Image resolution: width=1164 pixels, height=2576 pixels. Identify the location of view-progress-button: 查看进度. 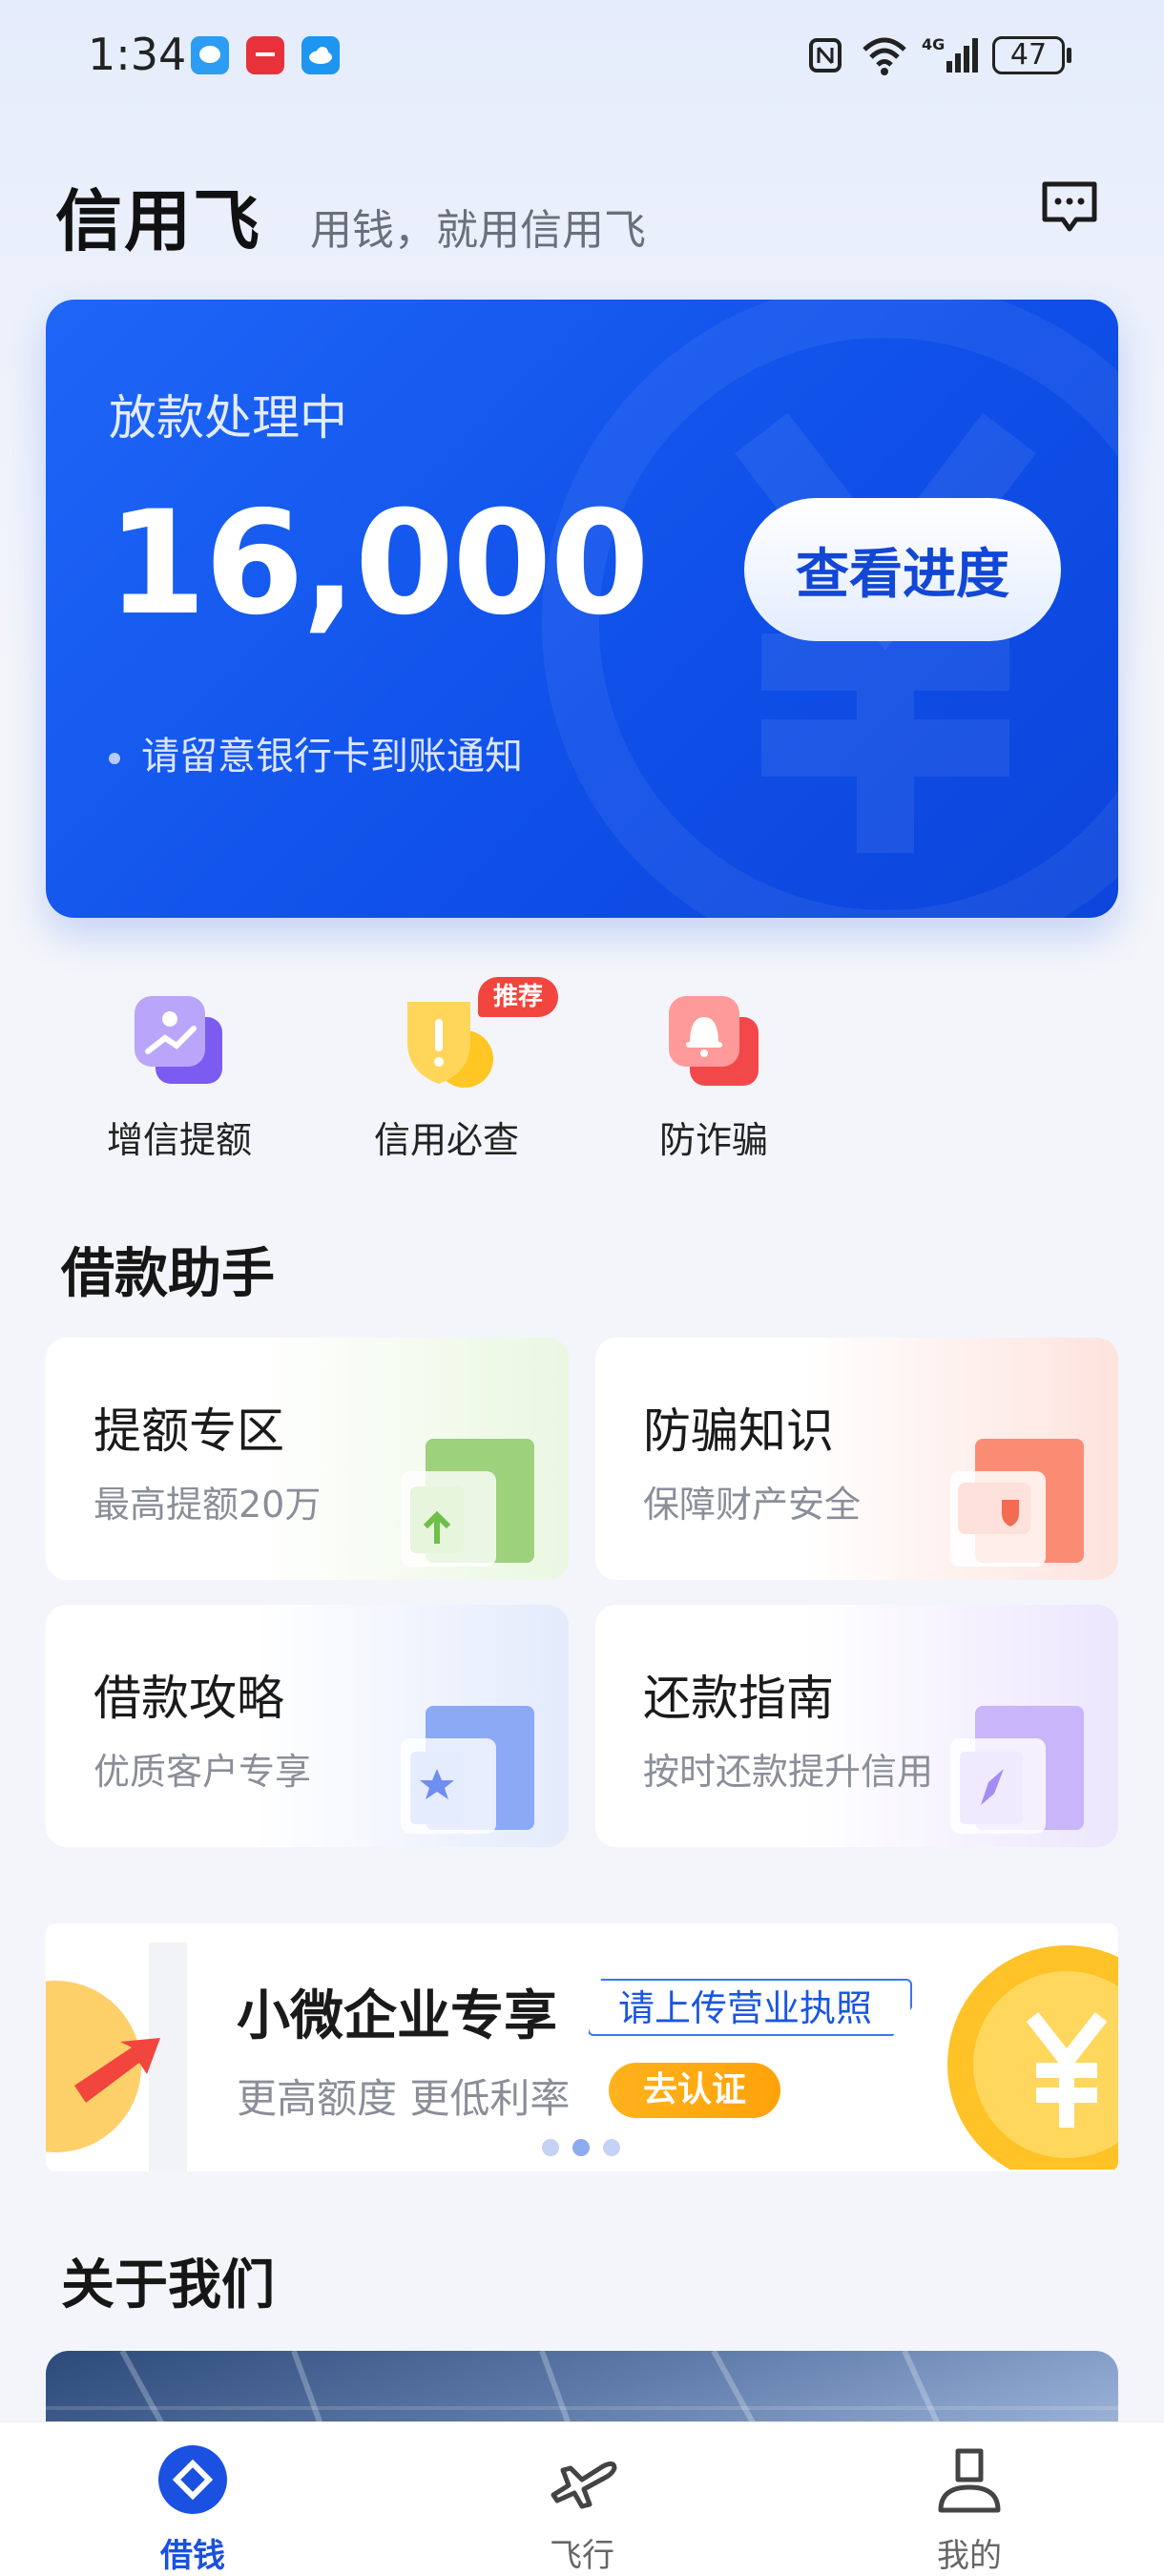
(902, 569).